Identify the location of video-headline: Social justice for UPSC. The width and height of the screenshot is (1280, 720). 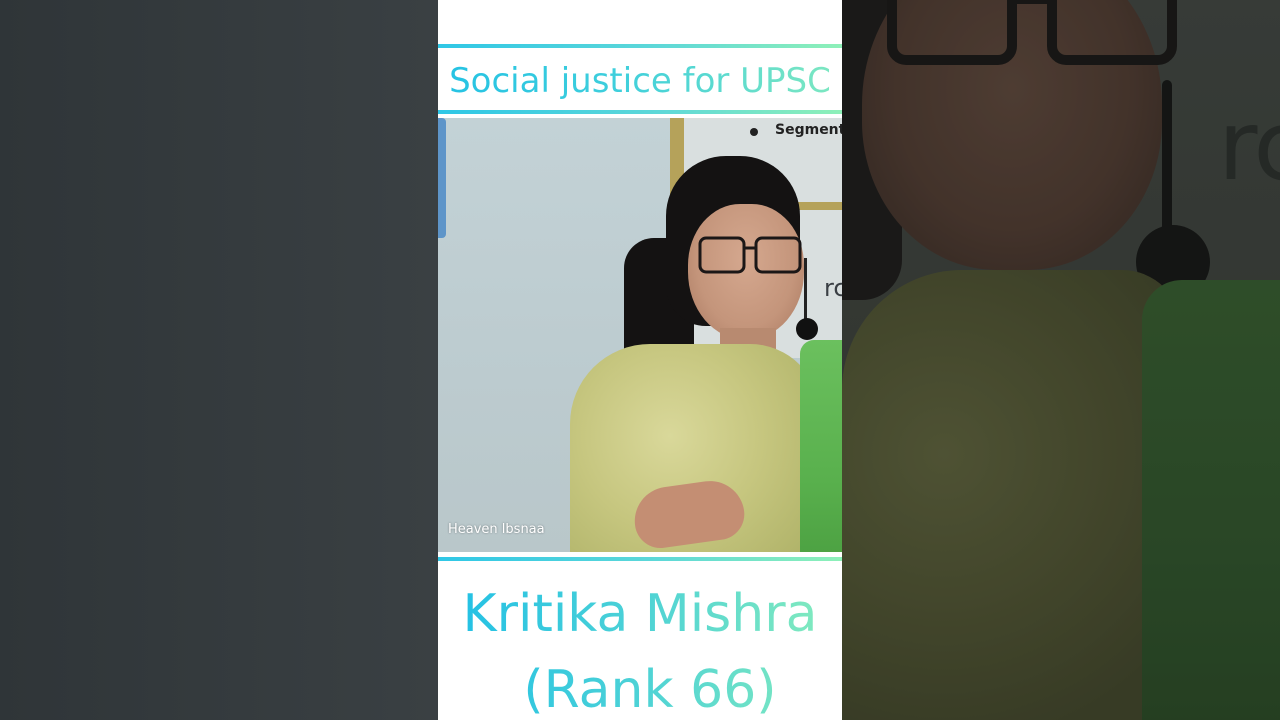
(640, 81).